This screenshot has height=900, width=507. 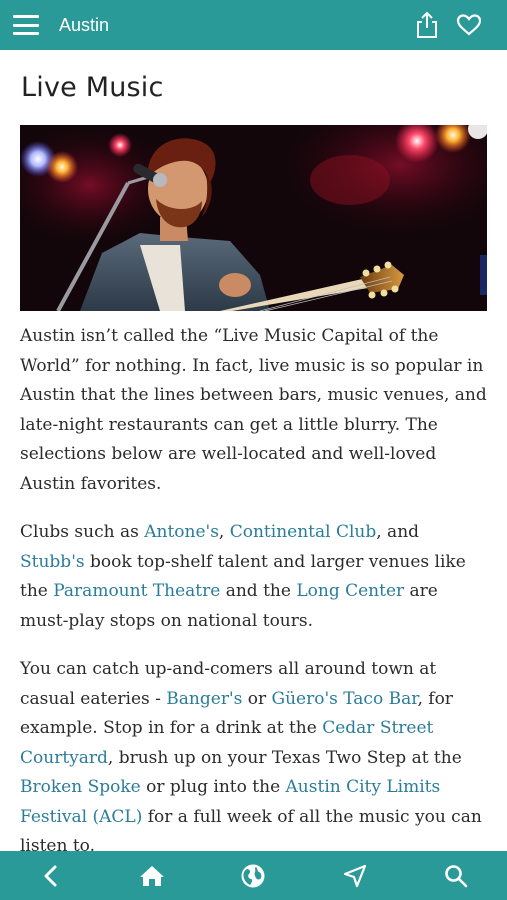 What do you see at coordinates (345, 699) in the screenshot?
I see `link-gueros-taco-bar: Güero's Taco Bar` at bounding box center [345, 699].